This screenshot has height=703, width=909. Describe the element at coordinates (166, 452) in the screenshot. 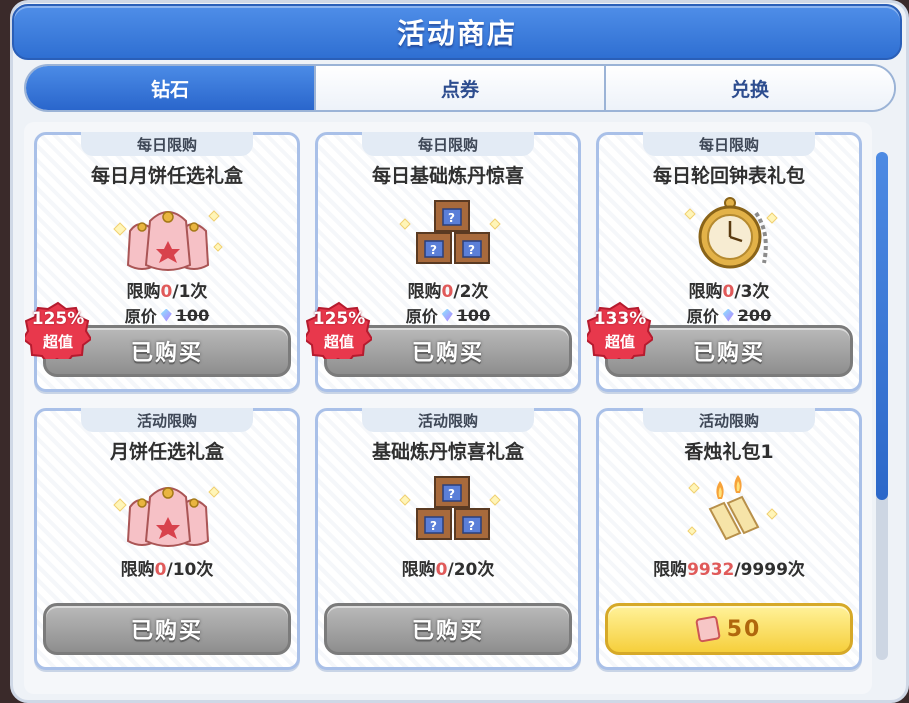

I see `item-name: 月饼任选礼盒` at that location.